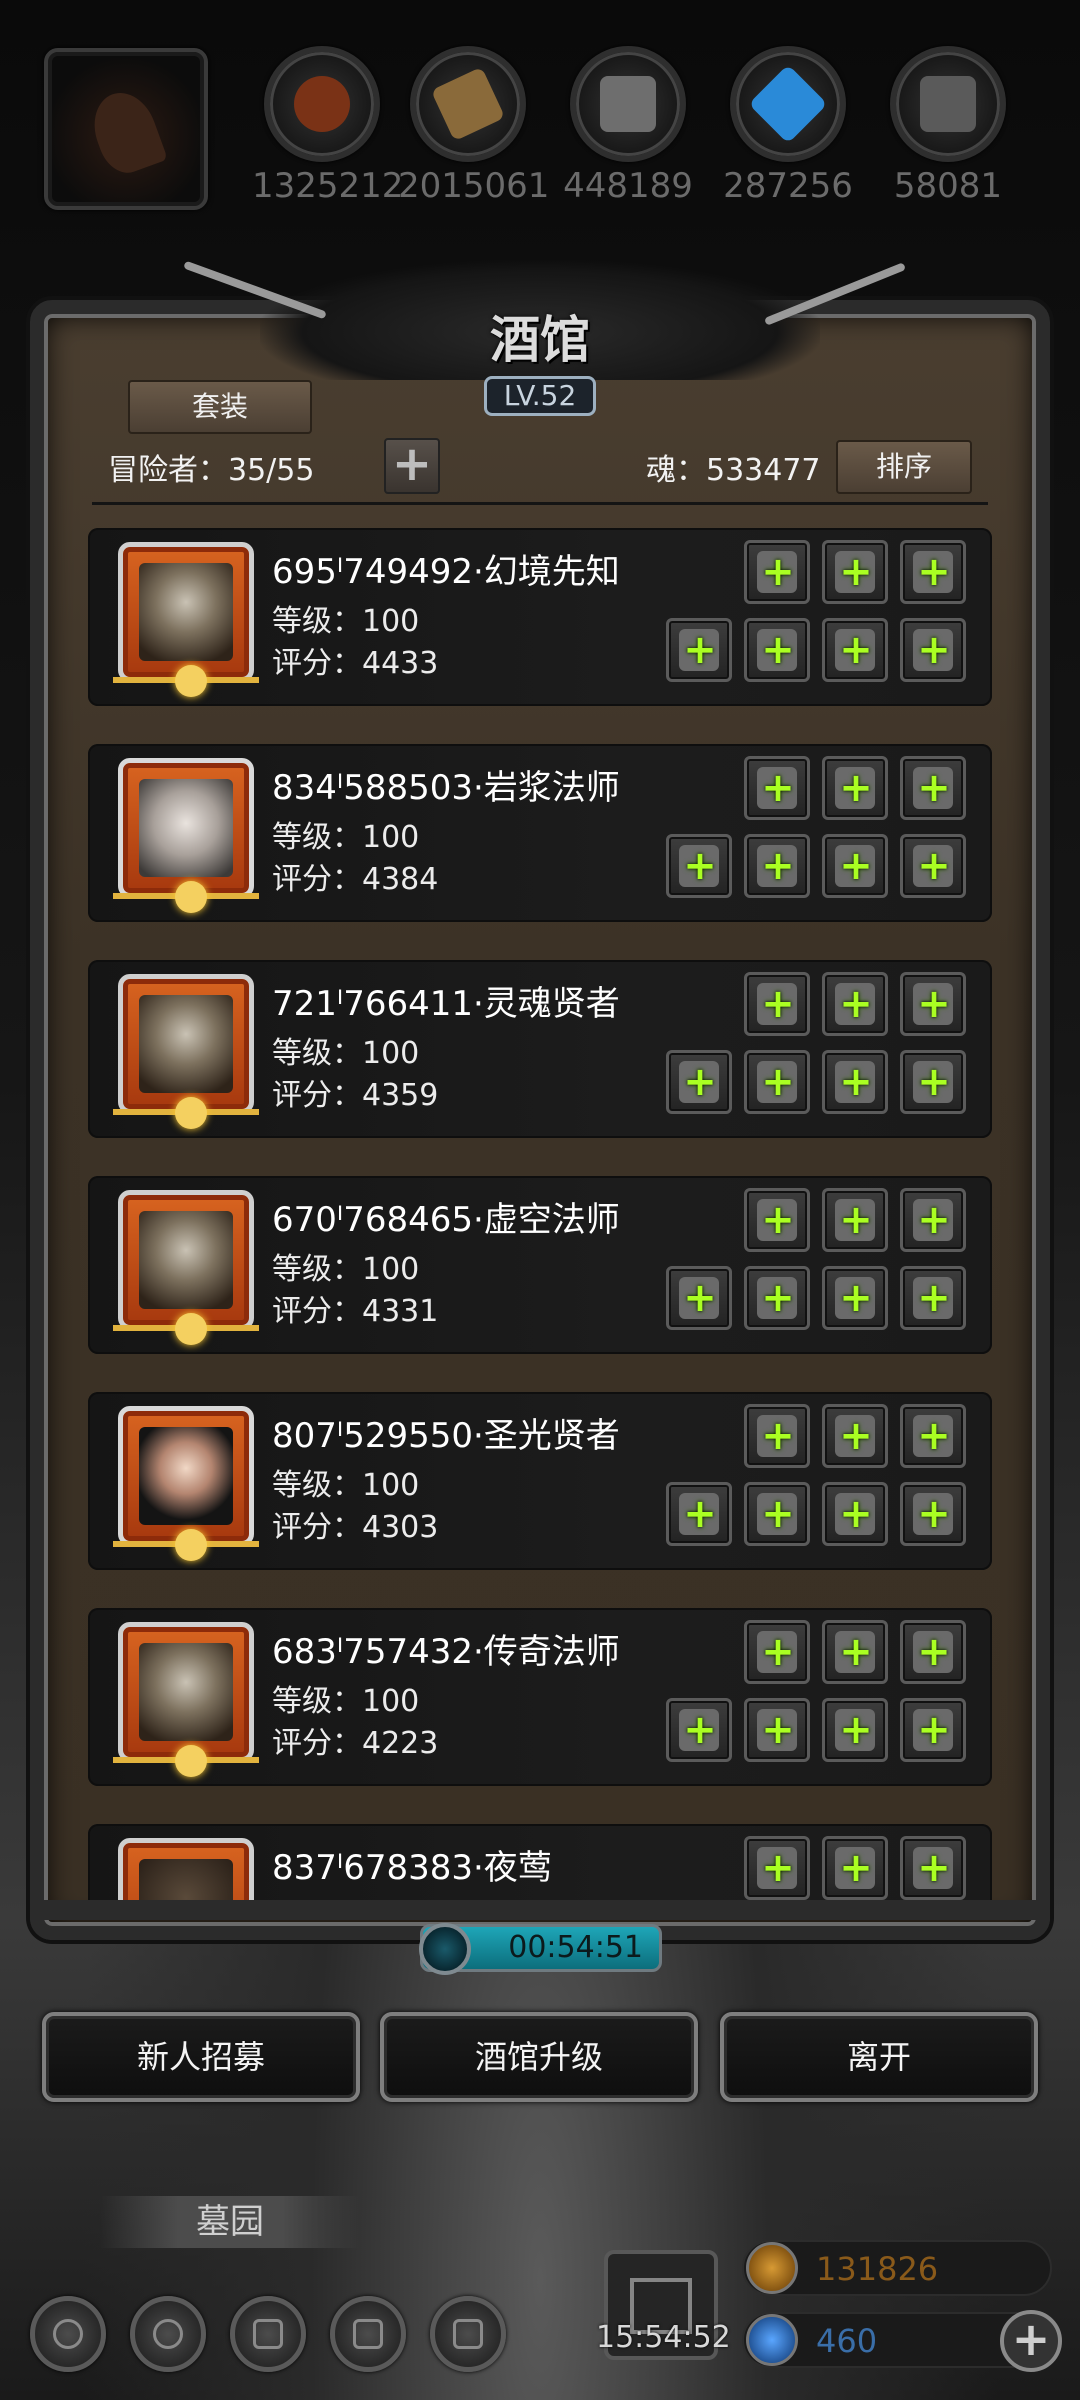 The height and width of the screenshot is (2400, 1080). I want to click on set-button: 套装, so click(220, 407).